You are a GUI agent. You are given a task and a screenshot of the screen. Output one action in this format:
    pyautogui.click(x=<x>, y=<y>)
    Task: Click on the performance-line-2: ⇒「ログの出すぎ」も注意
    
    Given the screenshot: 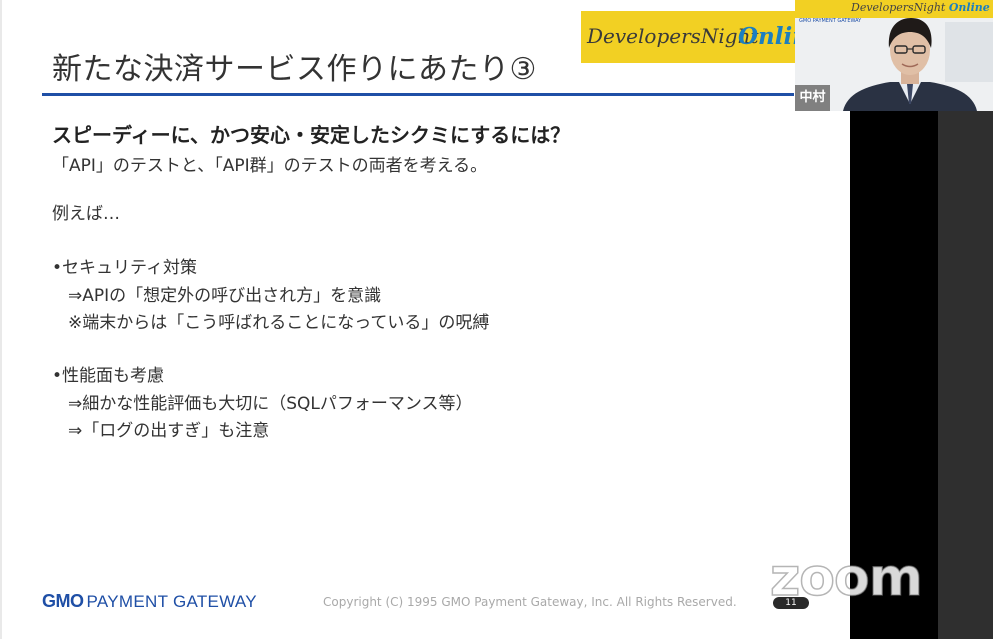 What is the action you would take?
    pyautogui.click(x=169, y=431)
    